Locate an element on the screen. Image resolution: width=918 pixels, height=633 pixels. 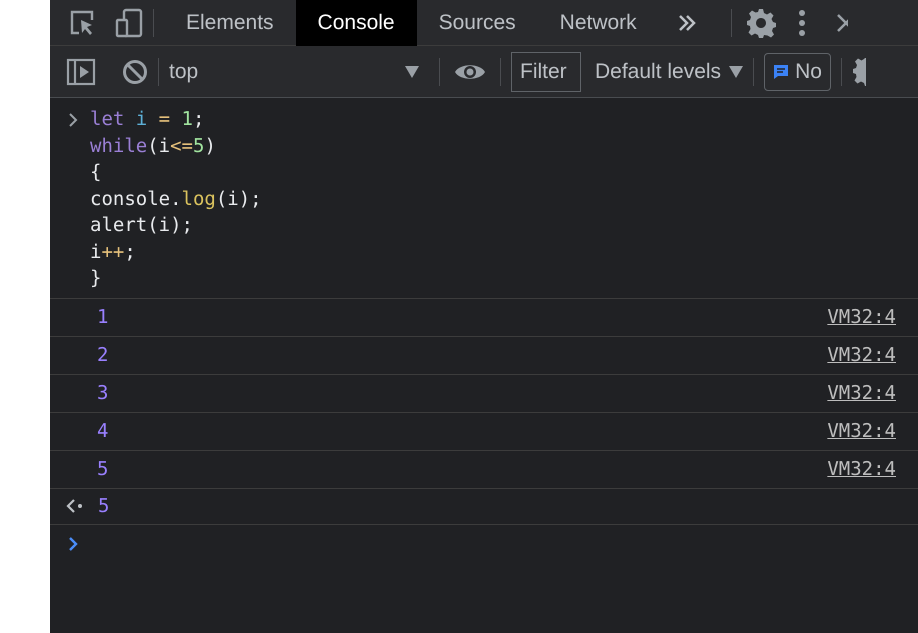
tab: Sources is located at coordinates (477, 23).